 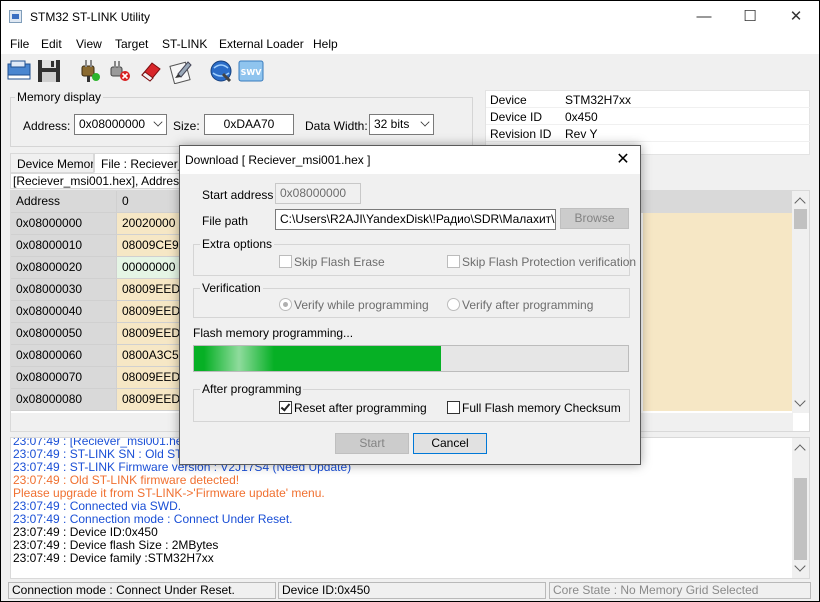 What do you see at coordinates (800, 302) in the screenshot?
I see `grid-scrollbar` at bounding box center [800, 302].